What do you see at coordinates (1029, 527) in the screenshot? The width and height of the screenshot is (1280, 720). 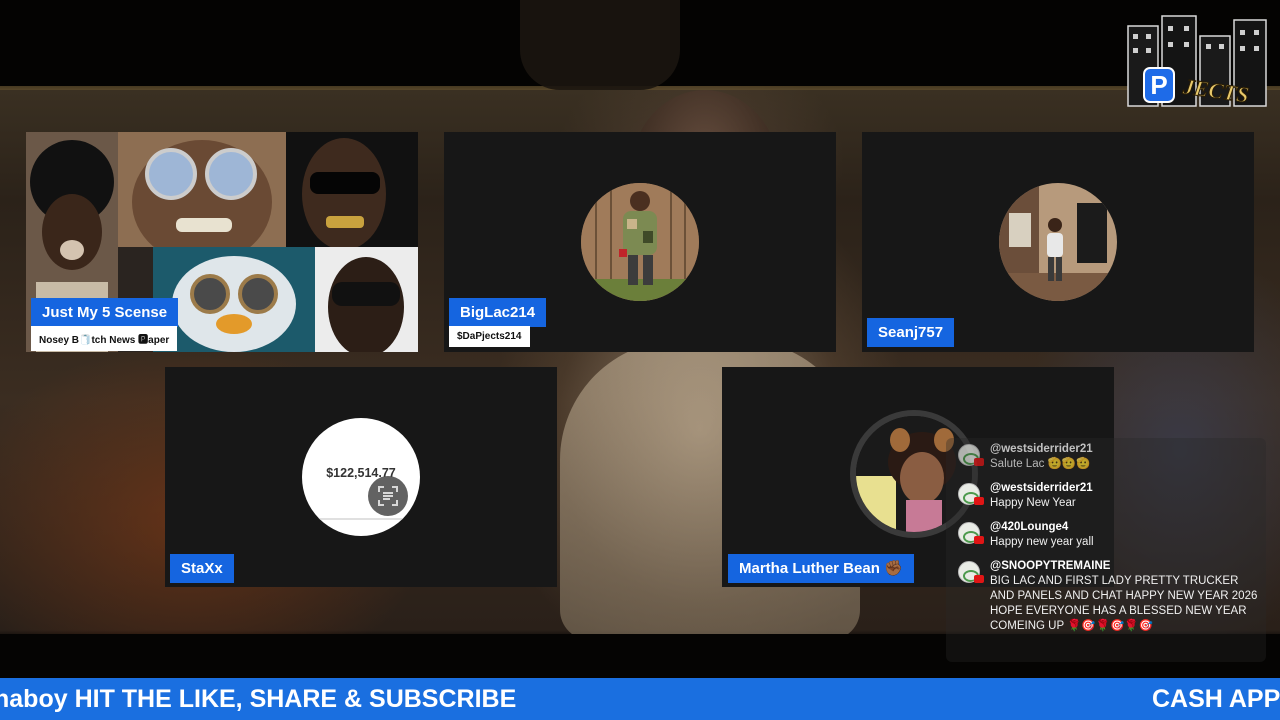 I see `chat-author: @420Lounge4` at bounding box center [1029, 527].